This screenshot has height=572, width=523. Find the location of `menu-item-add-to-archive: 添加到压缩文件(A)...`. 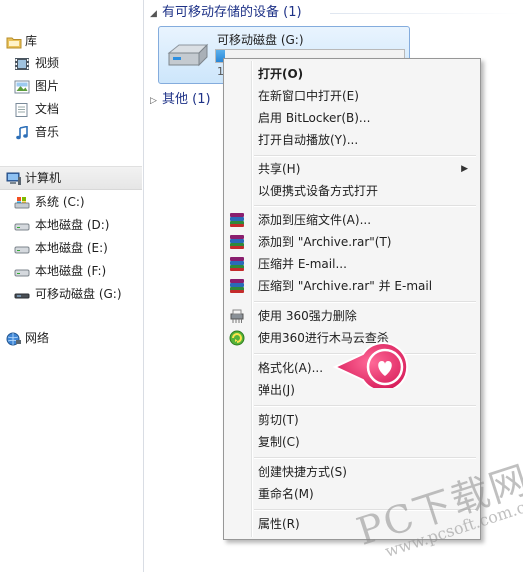

menu-item-add-to-archive: 添加到压缩文件(A)... is located at coordinates (351, 220).